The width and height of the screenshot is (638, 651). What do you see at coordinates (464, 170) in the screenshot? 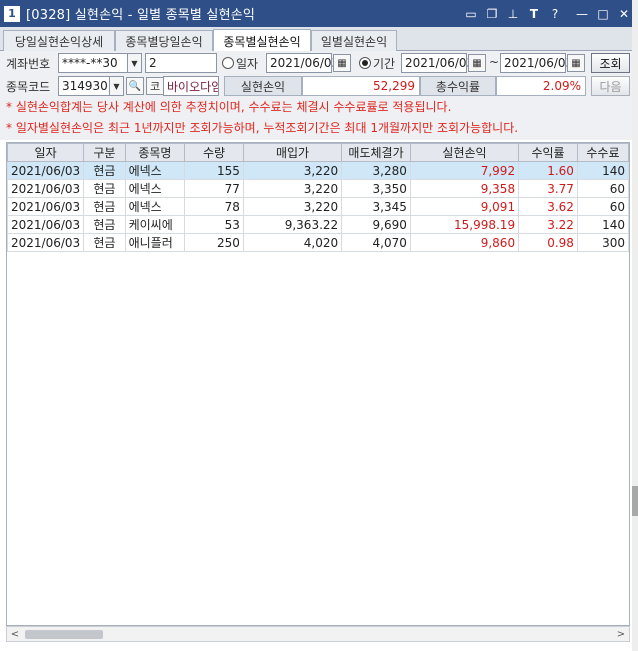
I see `cell-realized-pnl: 7,992` at bounding box center [464, 170].